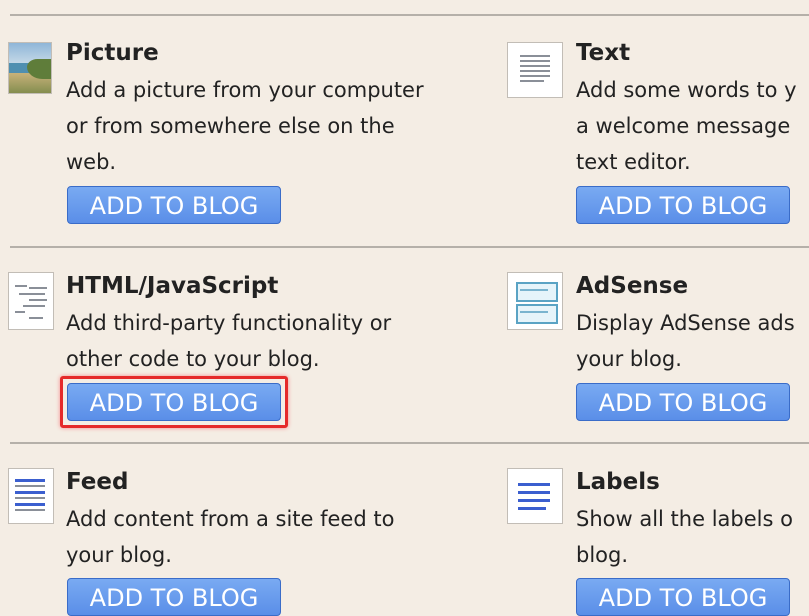  I want to click on adsense-icon, so click(535, 301).